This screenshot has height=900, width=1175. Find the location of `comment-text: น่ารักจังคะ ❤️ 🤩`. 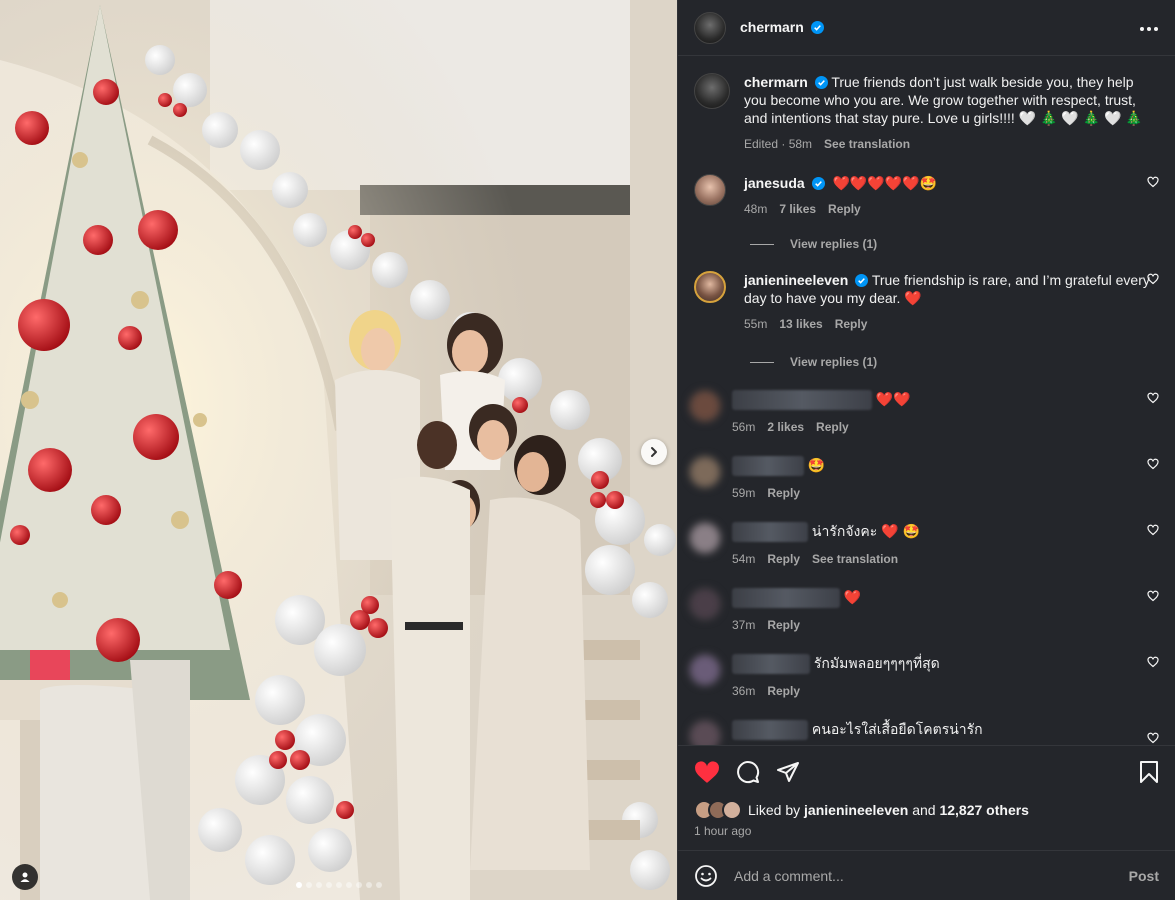

comment-text: น่ารักจังคะ ❤️ 🤩 is located at coordinates (865, 531).